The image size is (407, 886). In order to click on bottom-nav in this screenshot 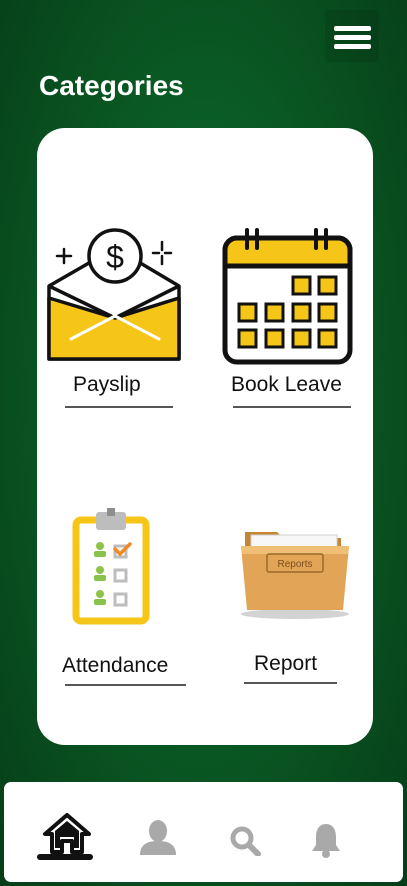, I will do `click(203, 832)`.